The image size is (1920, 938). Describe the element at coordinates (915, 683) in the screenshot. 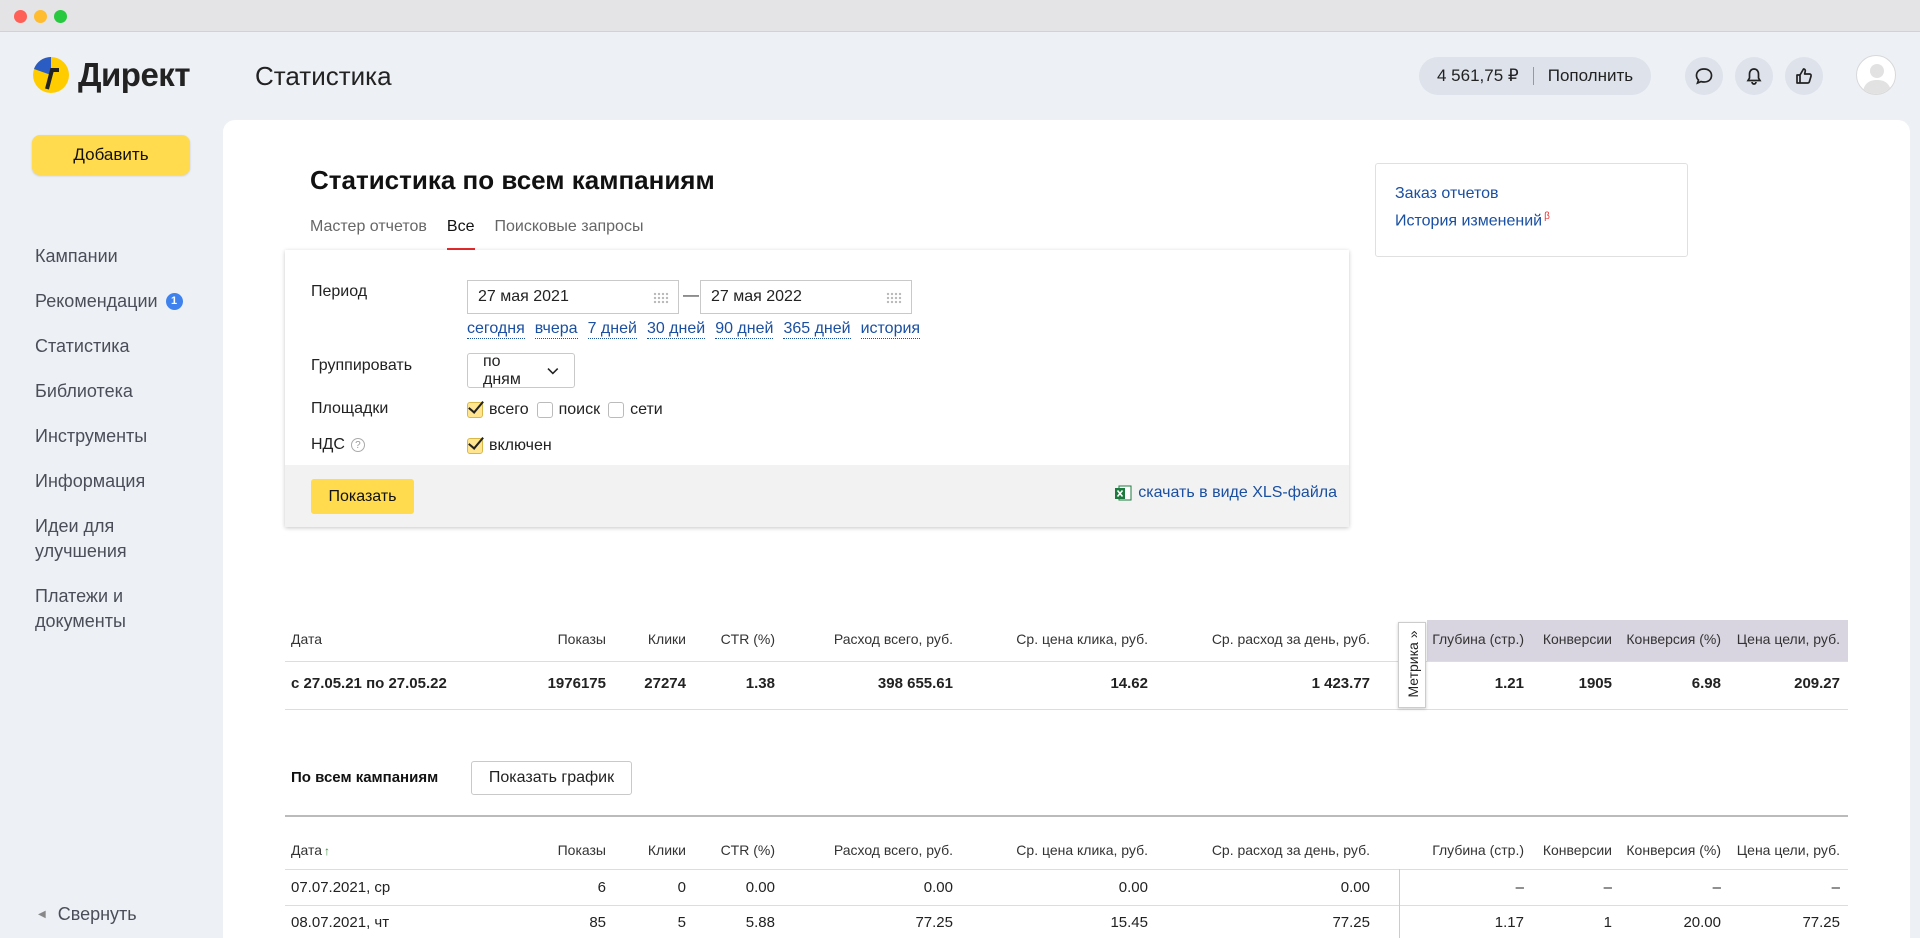

I see `summary-spend: 398 655.61` at that location.